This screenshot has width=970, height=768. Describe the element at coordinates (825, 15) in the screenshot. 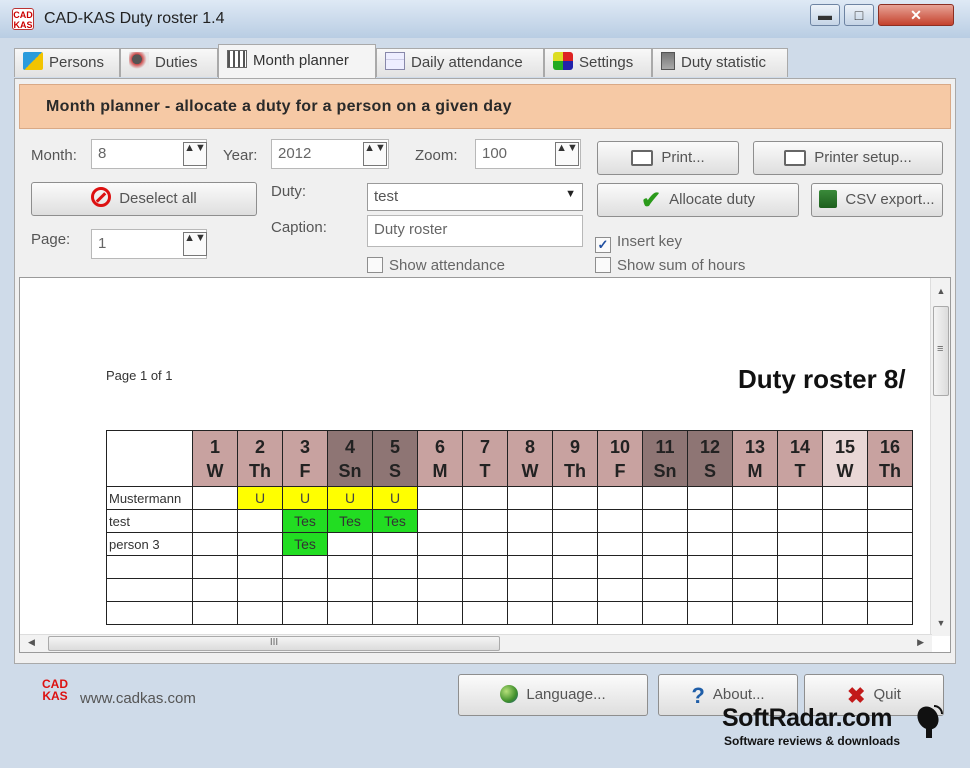

I see `minimize-button: ▬` at that location.